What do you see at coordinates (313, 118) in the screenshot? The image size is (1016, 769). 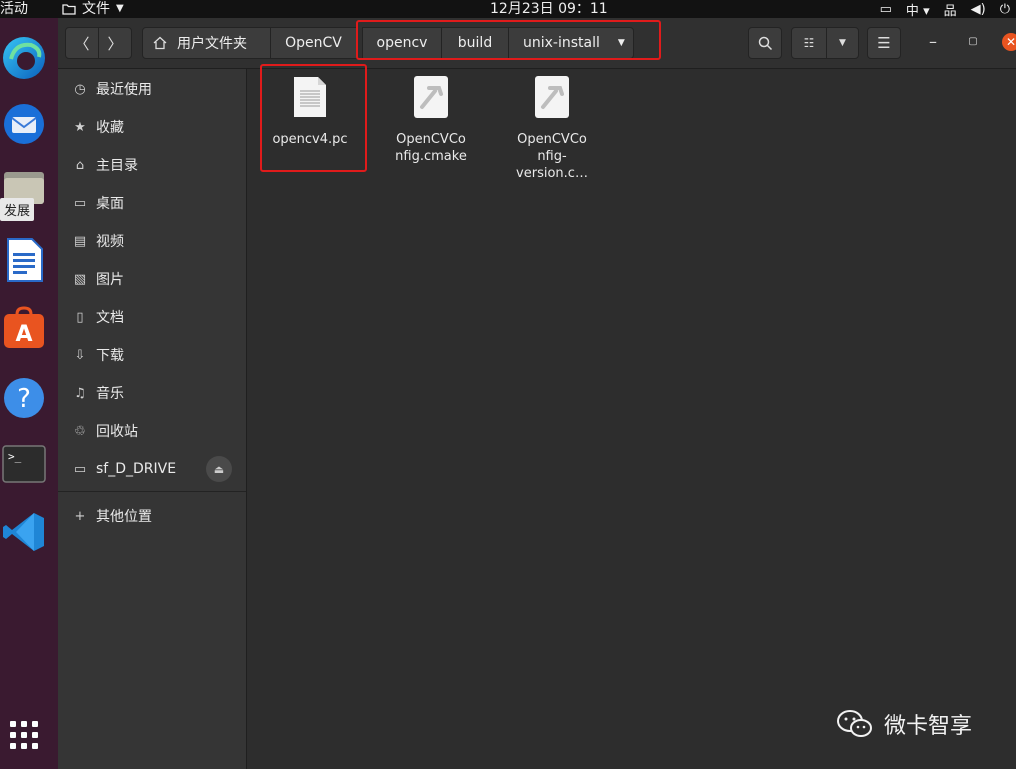 I see `highlight-box-file` at bounding box center [313, 118].